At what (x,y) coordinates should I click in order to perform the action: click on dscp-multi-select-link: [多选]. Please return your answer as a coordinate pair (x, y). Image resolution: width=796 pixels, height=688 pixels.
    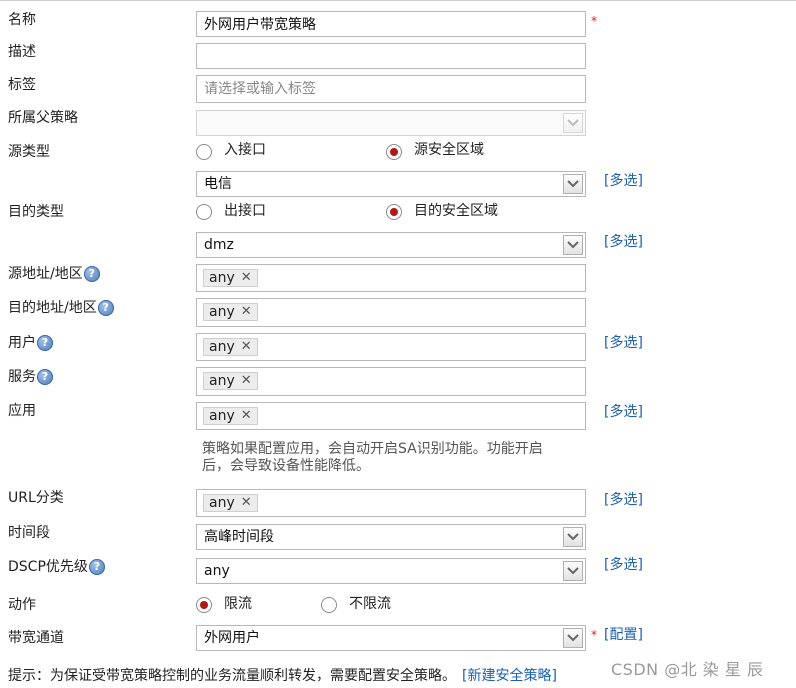
    Looking at the image, I should click on (623, 565).